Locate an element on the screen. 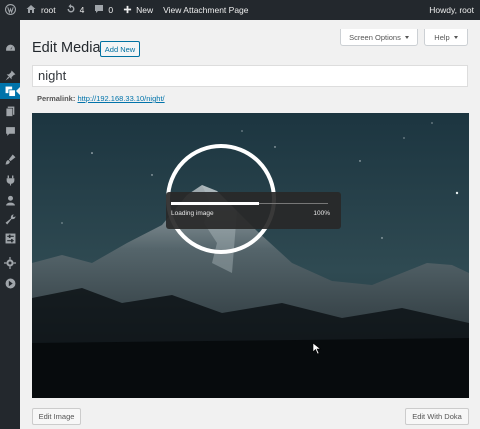  dashboard-icon is located at coordinates (10, 48).